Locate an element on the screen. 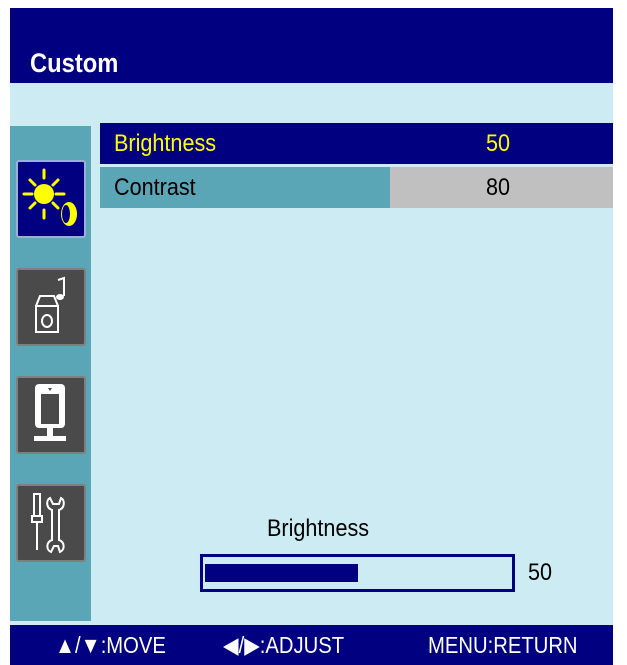 This screenshot has height=665, width=627. brightness-contrast-icon is located at coordinates (49, 197).